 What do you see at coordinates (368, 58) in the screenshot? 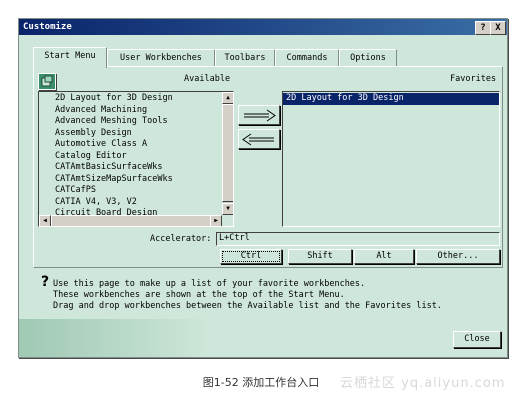
I see `tab-options: Options` at bounding box center [368, 58].